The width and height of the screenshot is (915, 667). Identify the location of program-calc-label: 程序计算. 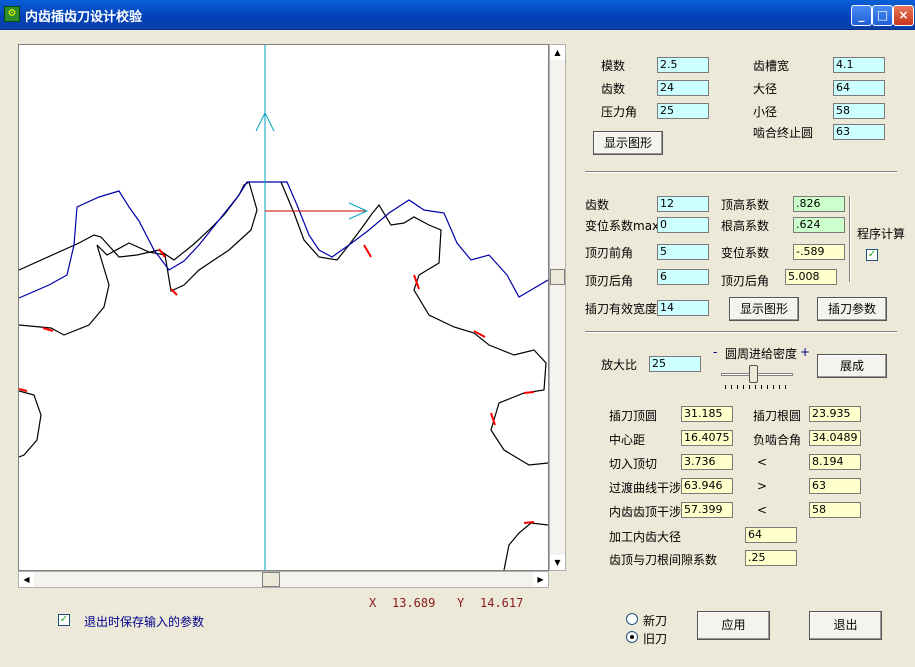
(881, 234).